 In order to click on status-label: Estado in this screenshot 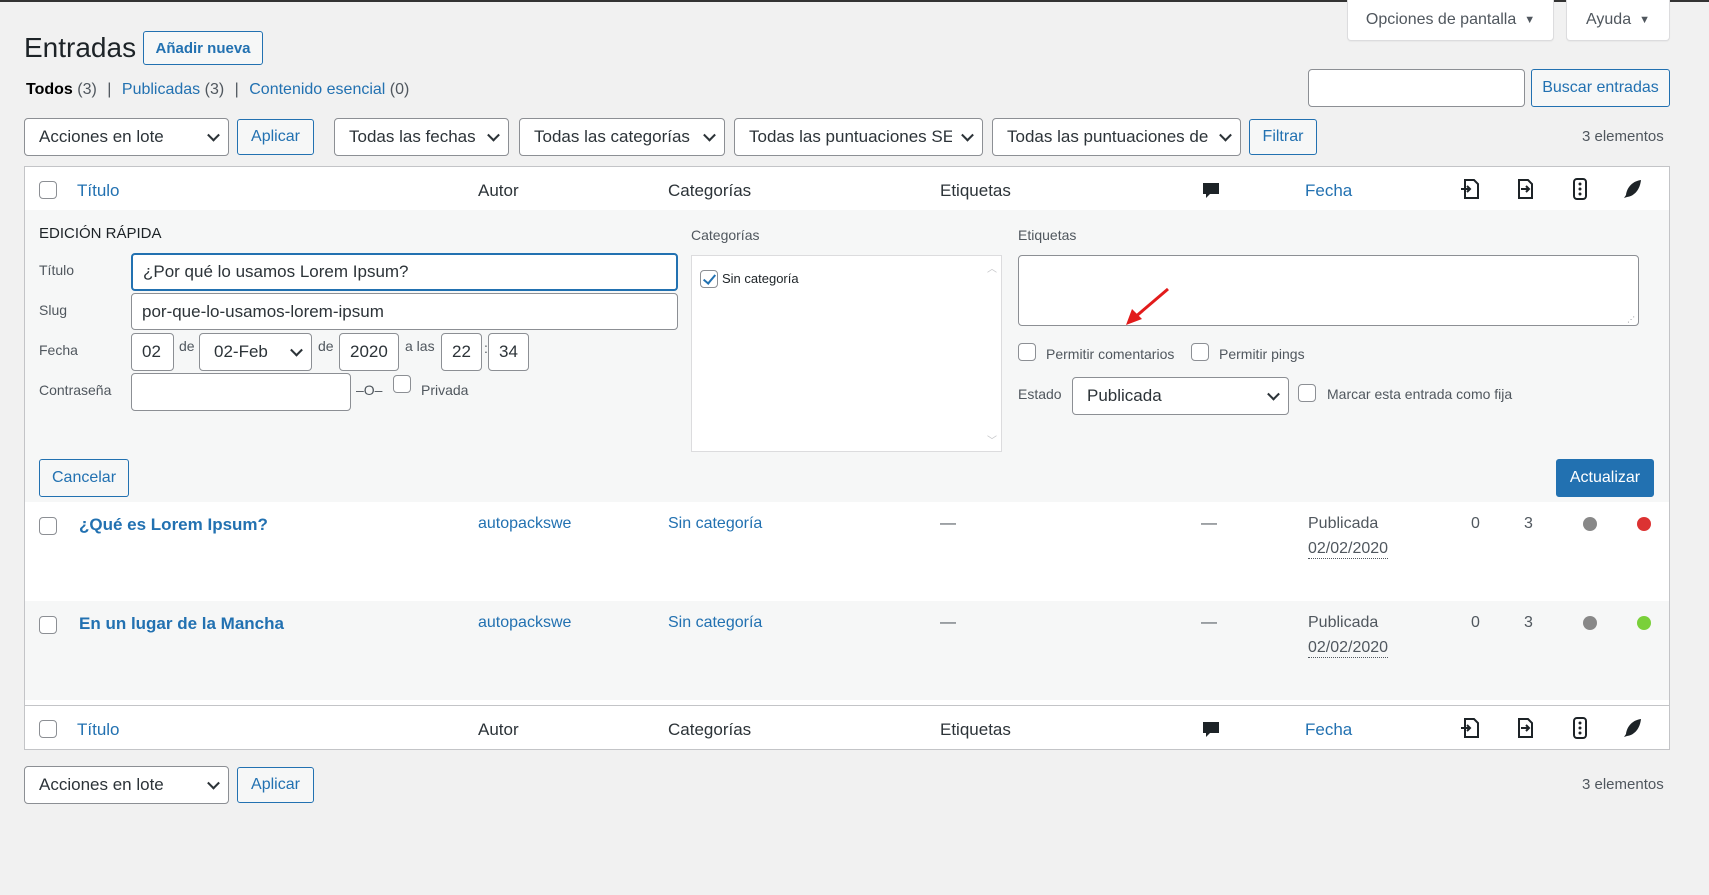, I will do `click(1040, 394)`.